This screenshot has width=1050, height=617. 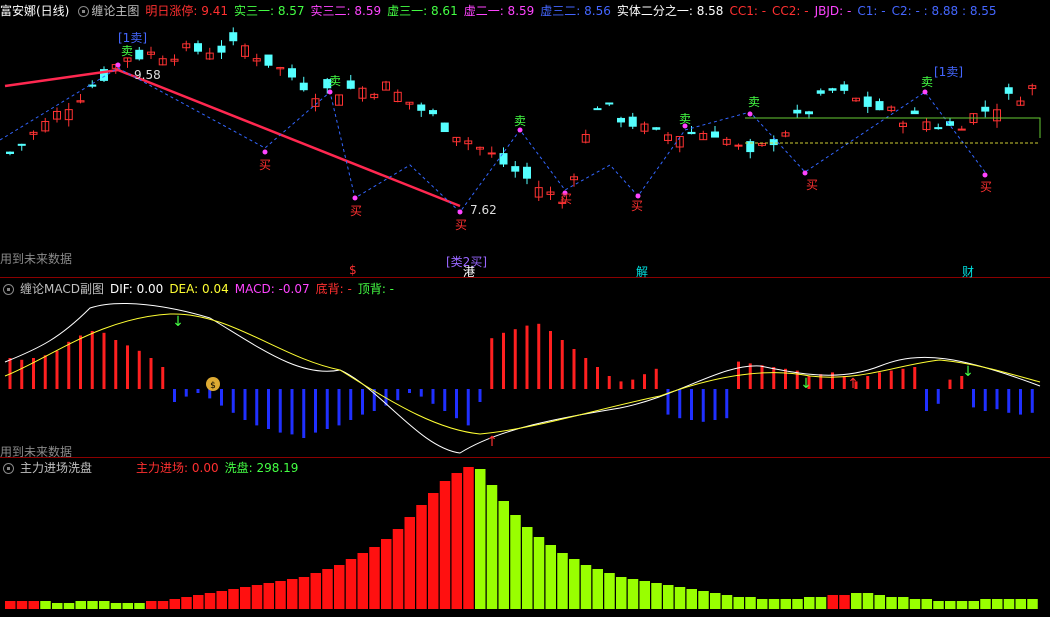 What do you see at coordinates (213, 386) in the screenshot?
I see `money-bag-icon: $` at bounding box center [213, 386].